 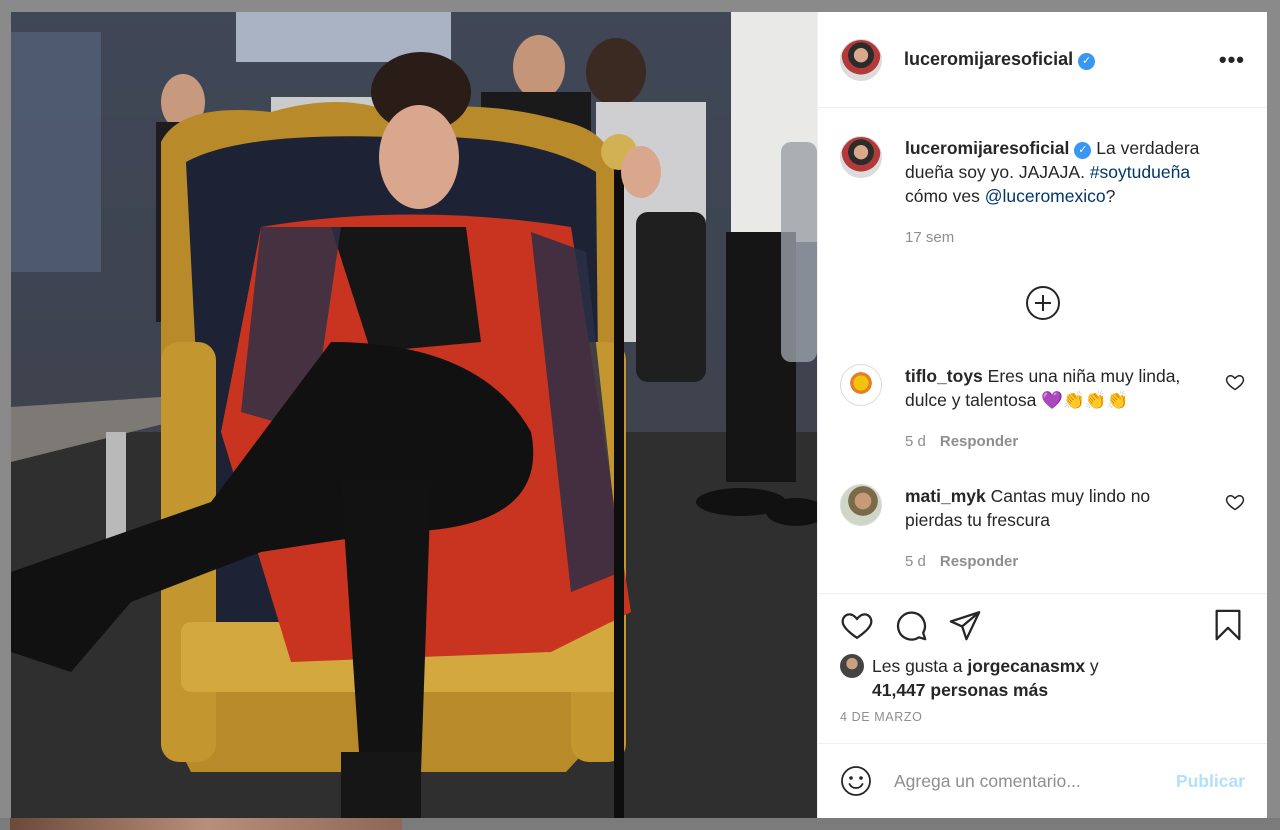 I want to click on liker-username: jorgecanasmx, so click(x=1026, y=666).